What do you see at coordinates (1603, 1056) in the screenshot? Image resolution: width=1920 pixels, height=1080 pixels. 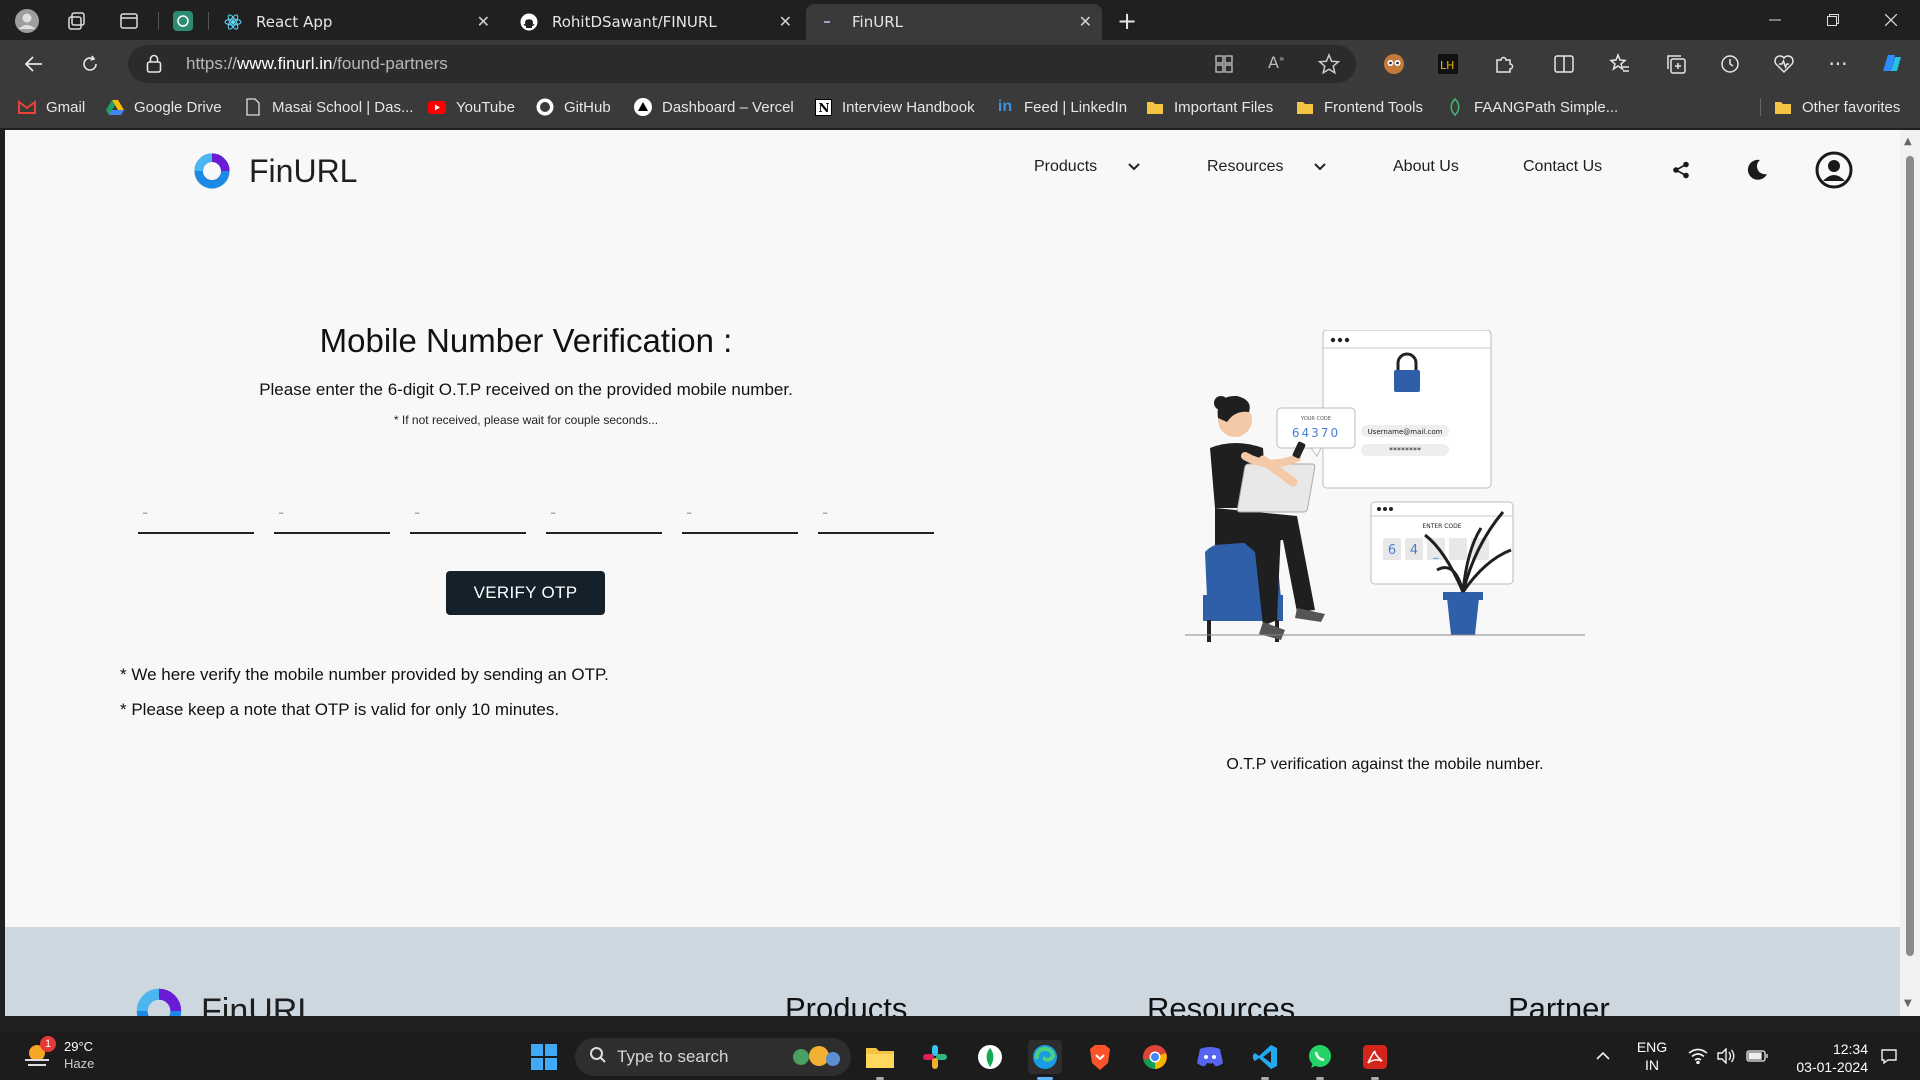 I see `show-hidden-icons-chevron` at bounding box center [1603, 1056].